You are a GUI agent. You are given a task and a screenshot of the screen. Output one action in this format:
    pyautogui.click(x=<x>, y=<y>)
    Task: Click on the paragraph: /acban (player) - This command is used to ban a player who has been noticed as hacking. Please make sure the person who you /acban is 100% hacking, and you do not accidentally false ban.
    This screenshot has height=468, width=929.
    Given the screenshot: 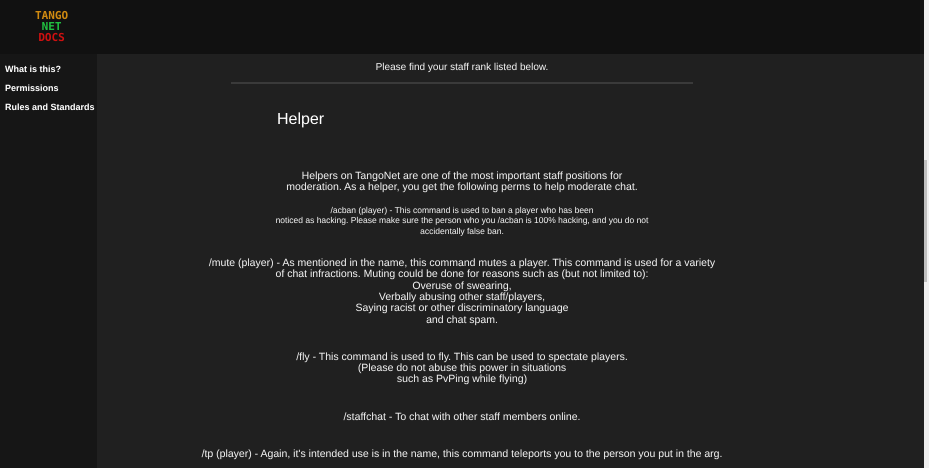 What is the action you would take?
    pyautogui.click(x=462, y=220)
    